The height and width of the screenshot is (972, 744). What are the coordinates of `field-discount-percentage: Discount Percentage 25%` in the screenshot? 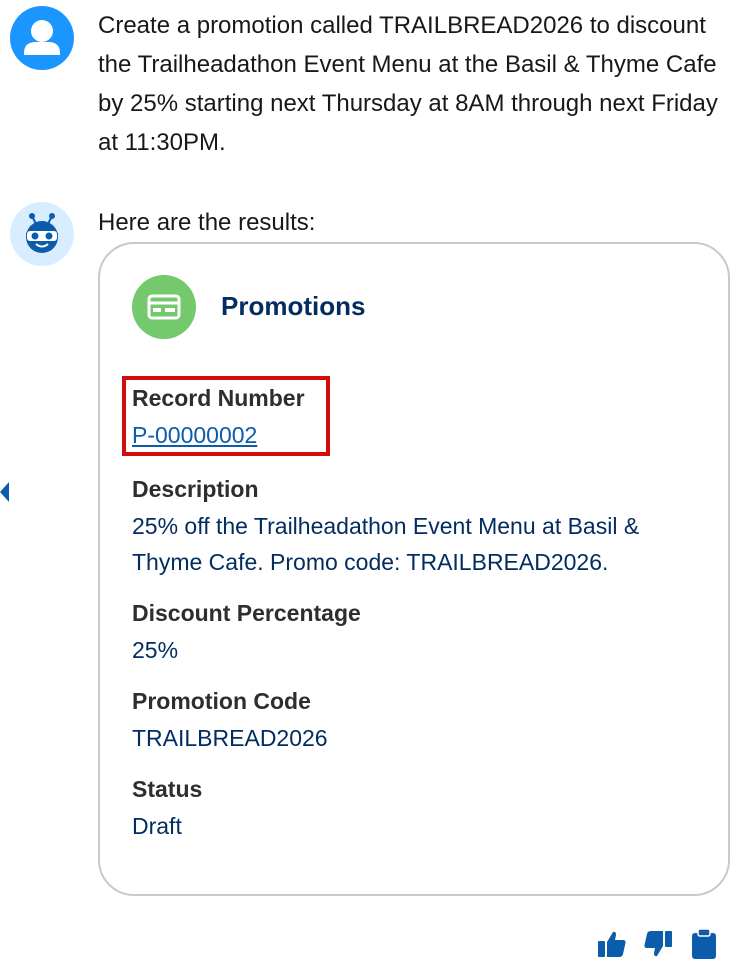 It's located at (246, 633).